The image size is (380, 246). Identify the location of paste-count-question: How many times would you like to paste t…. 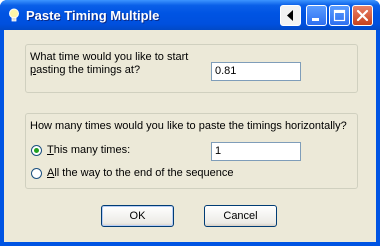
(188, 126).